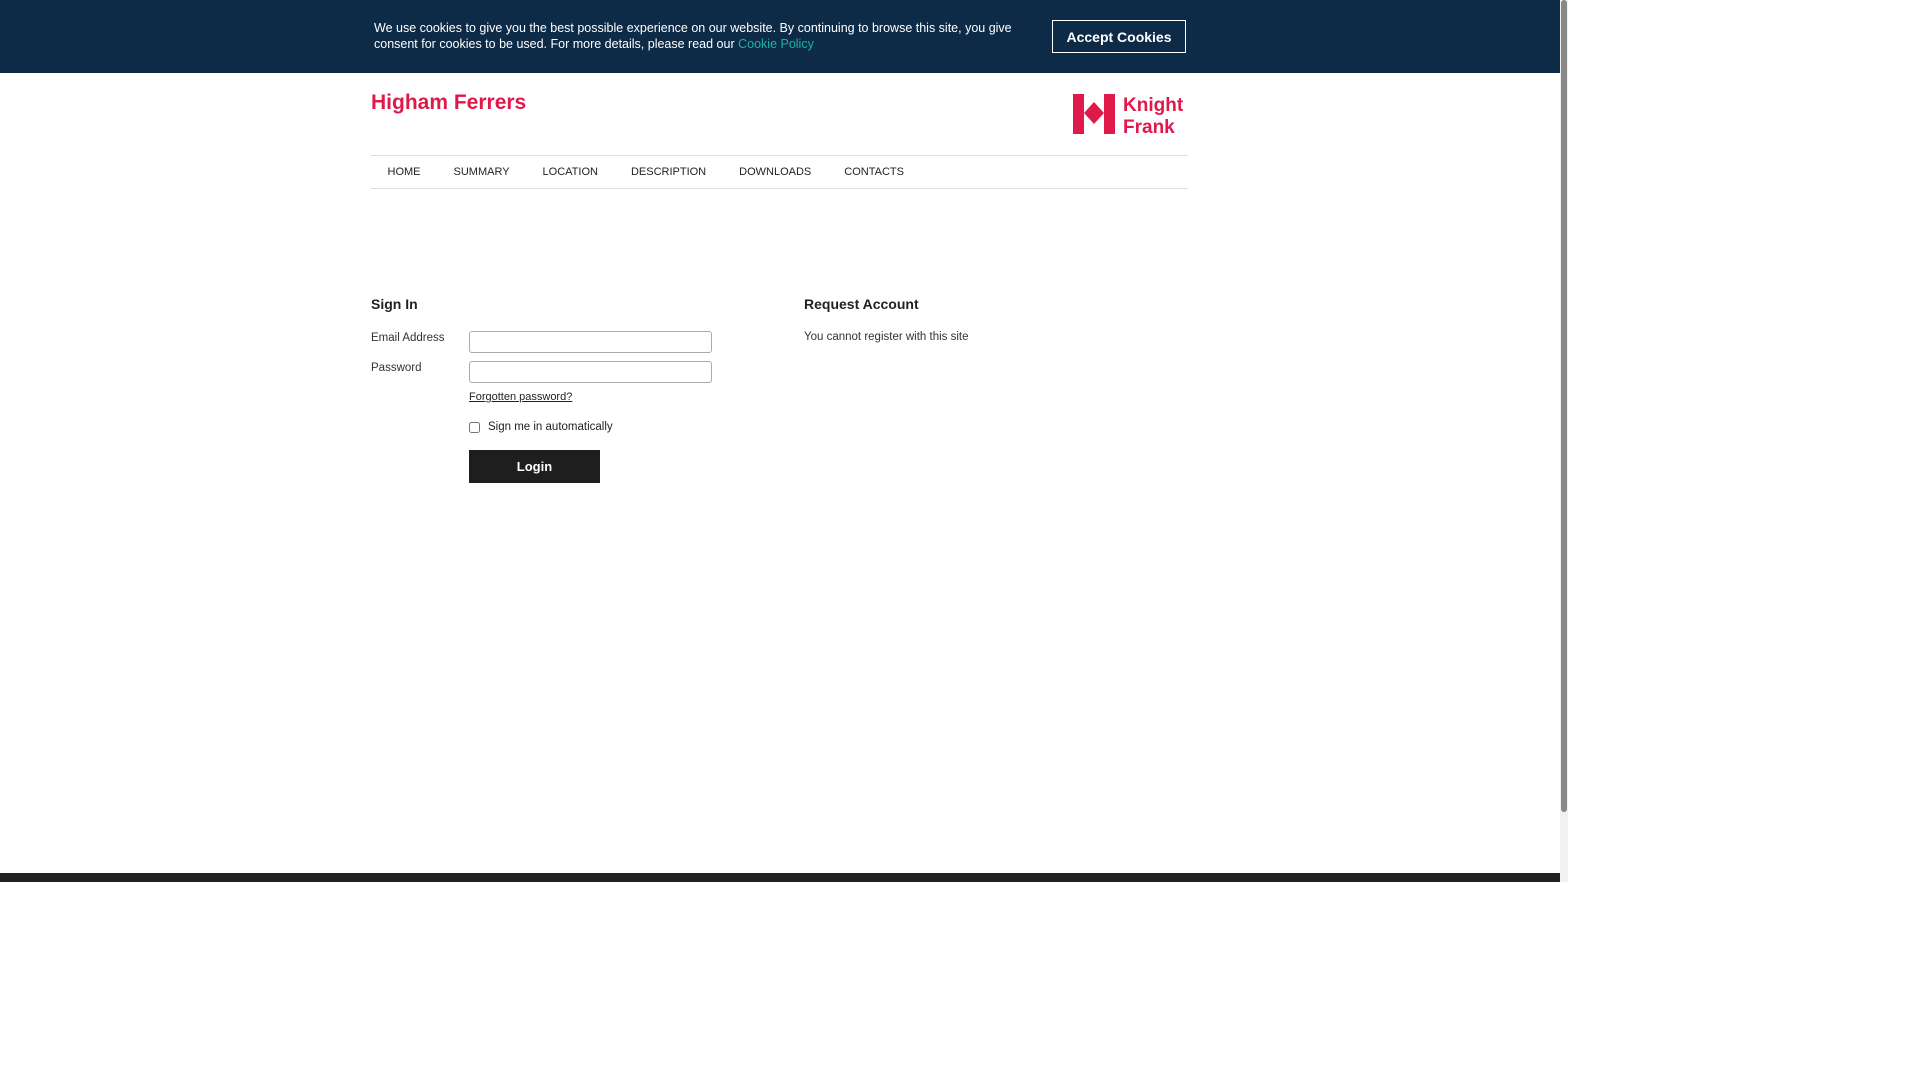  What do you see at coordinates (668, 172) in the screenshot?
I see `nav-item-description: DESCRIPTION` at bounding box center [668, 172].